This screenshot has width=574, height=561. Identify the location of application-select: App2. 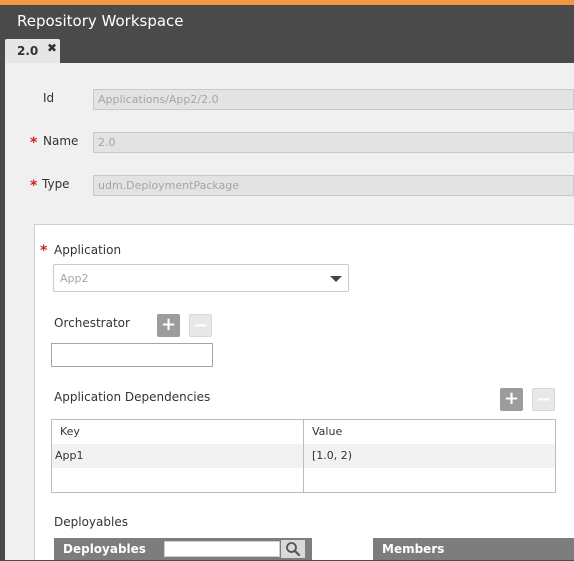
(201, 278).